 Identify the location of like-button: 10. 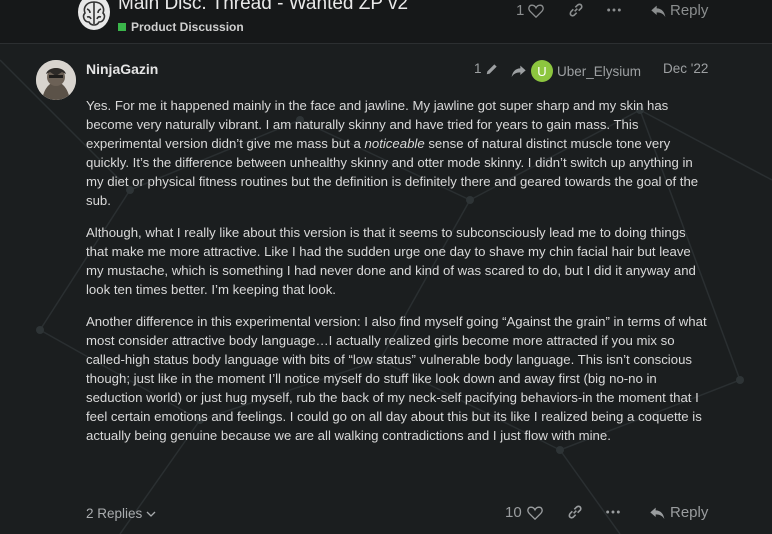
(524, 512).